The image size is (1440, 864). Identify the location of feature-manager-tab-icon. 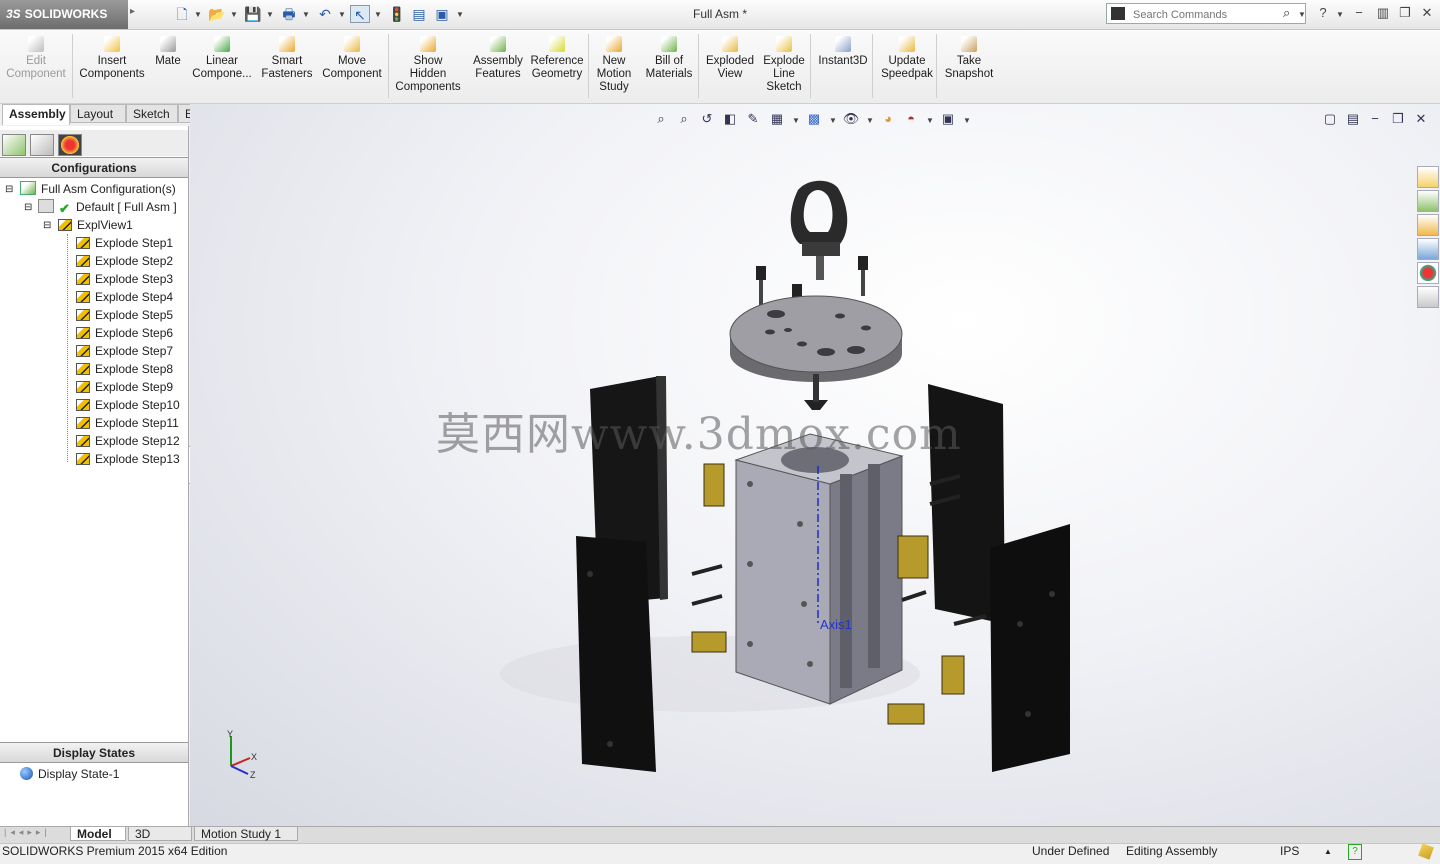
(14, 145).